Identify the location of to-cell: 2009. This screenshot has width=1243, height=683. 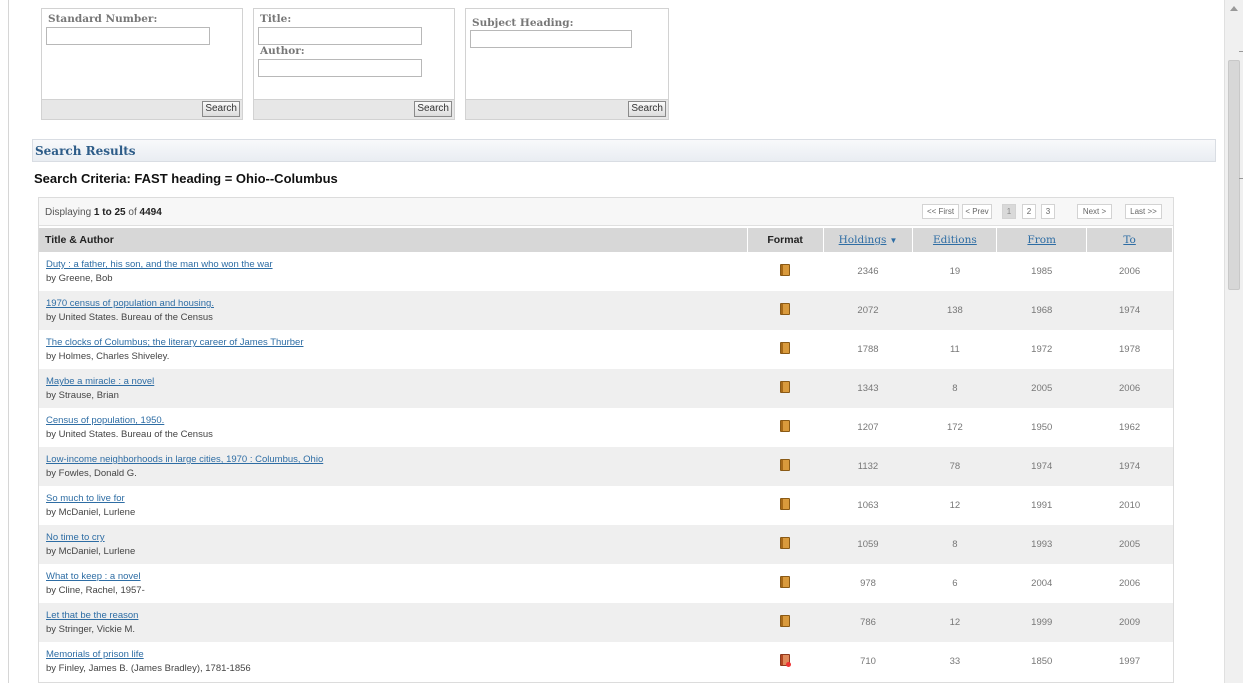
(1129, 622).